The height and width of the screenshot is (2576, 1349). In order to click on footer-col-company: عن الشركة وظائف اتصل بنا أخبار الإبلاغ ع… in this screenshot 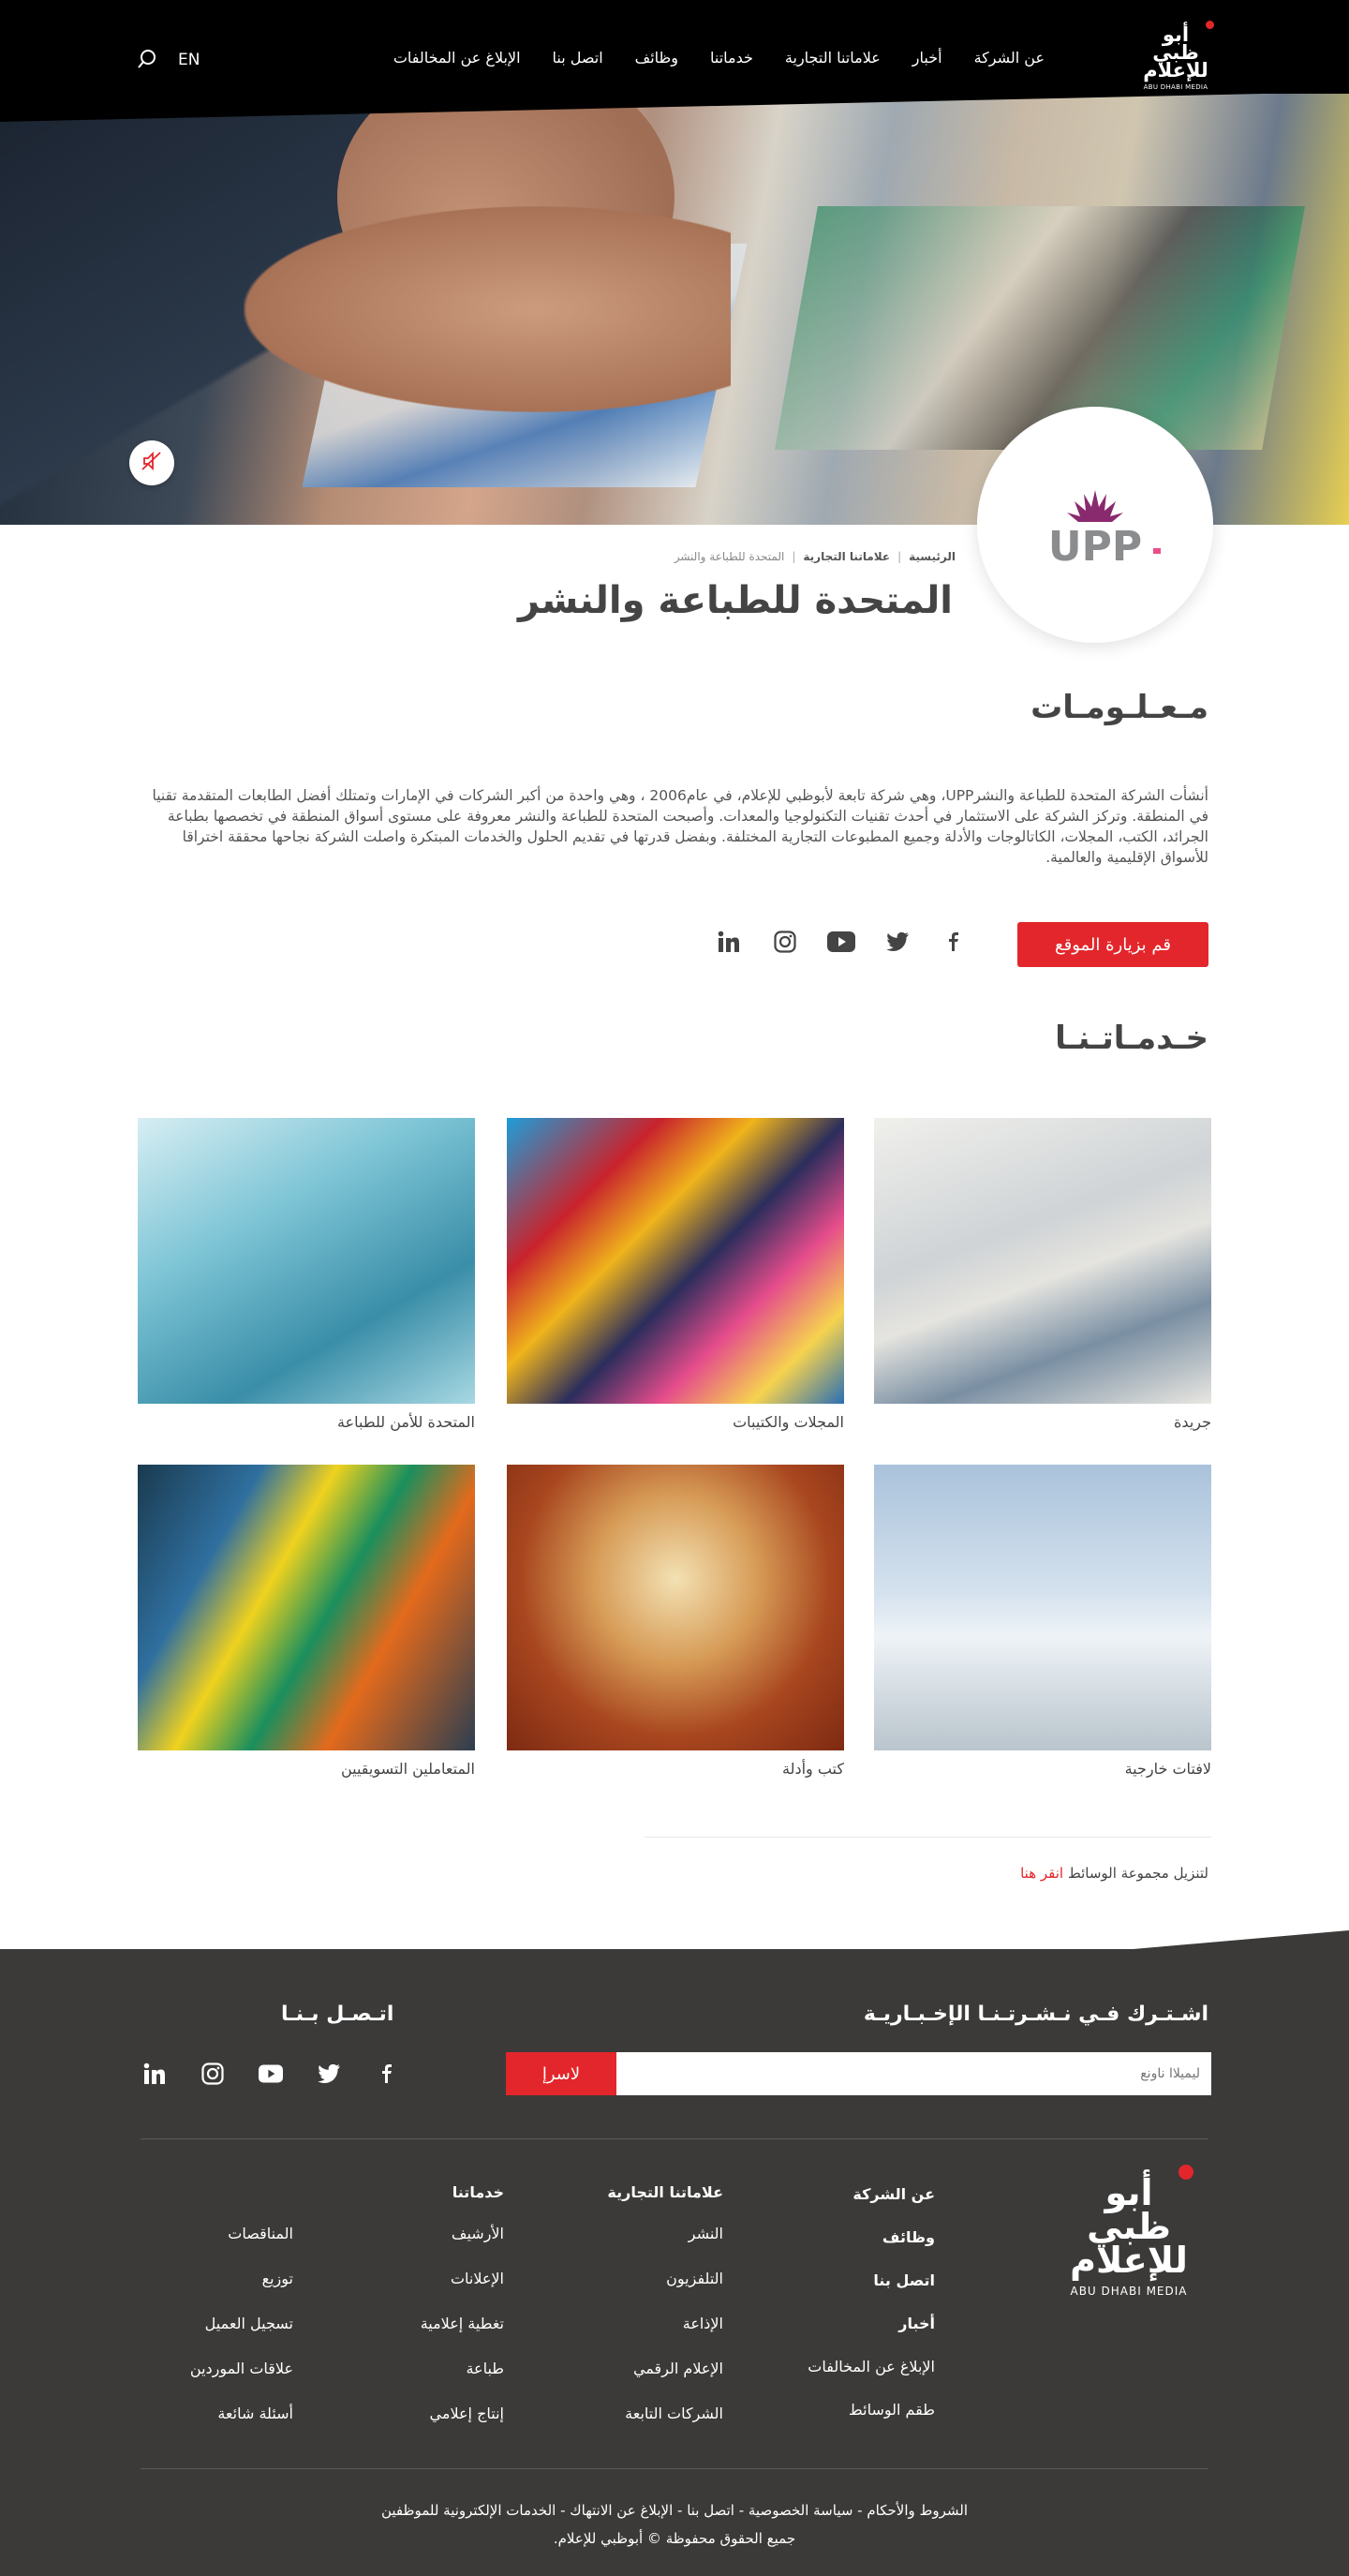, I will do `click(872, 2314)`.